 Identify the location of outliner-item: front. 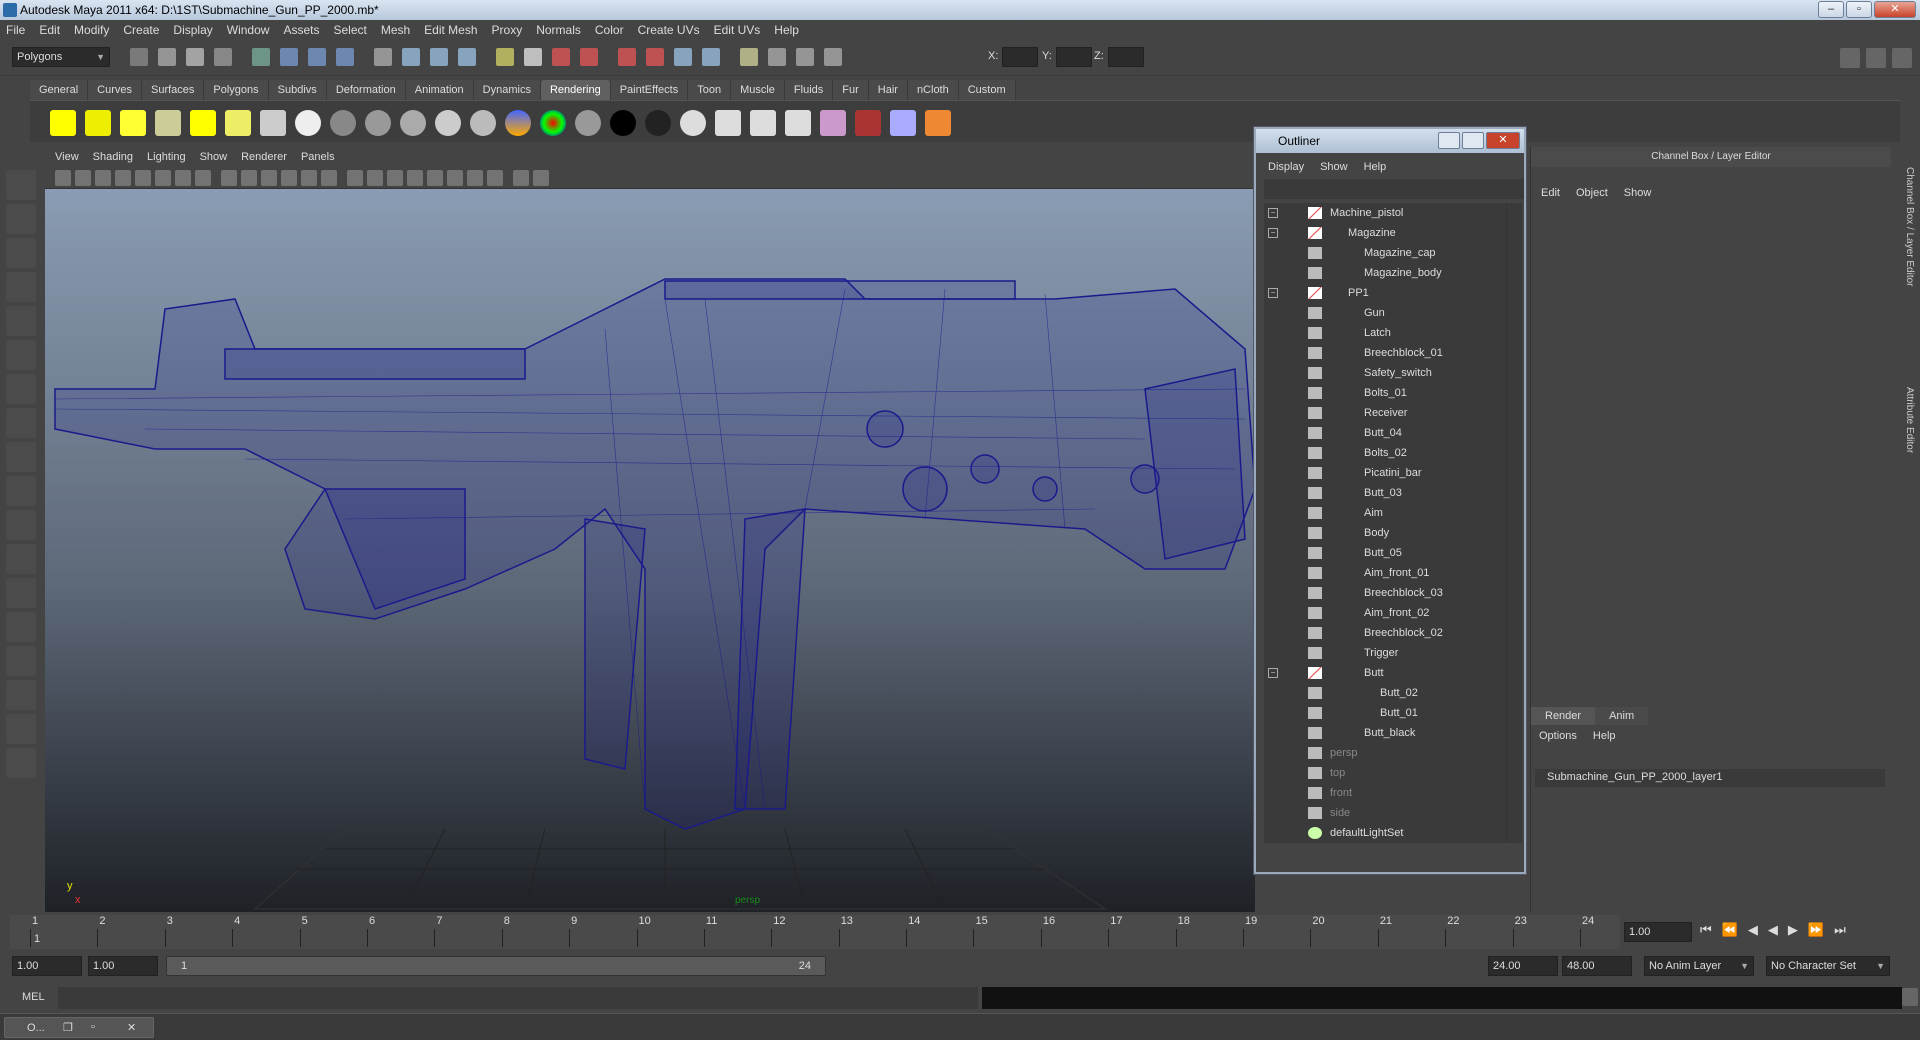
(1385, 793).